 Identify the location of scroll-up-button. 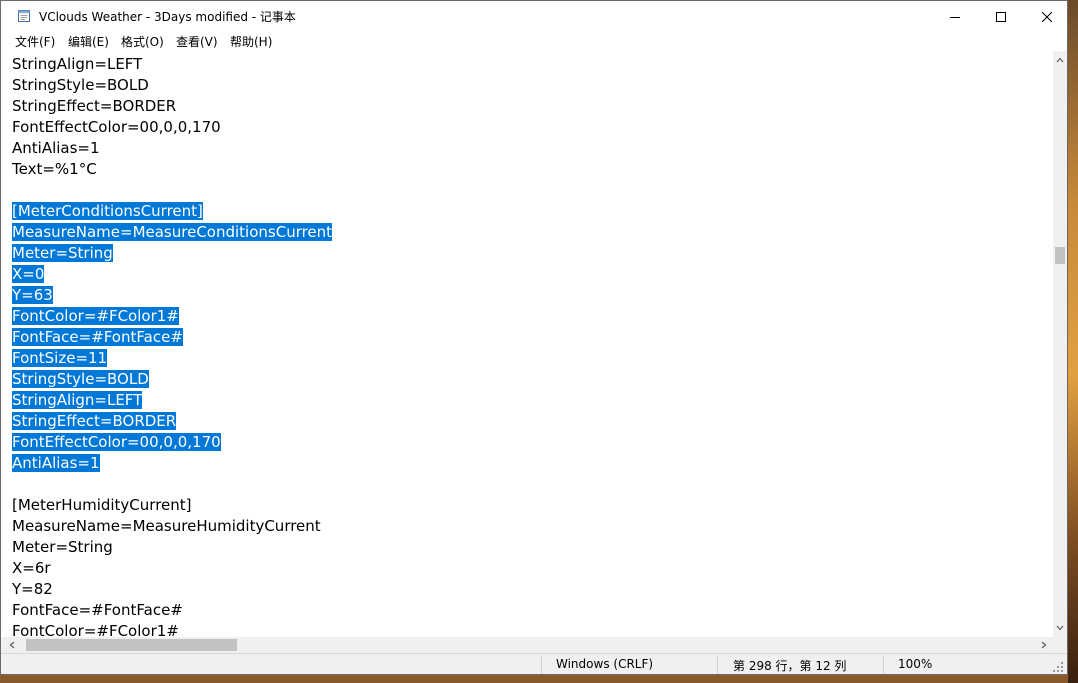
(1060, 60).